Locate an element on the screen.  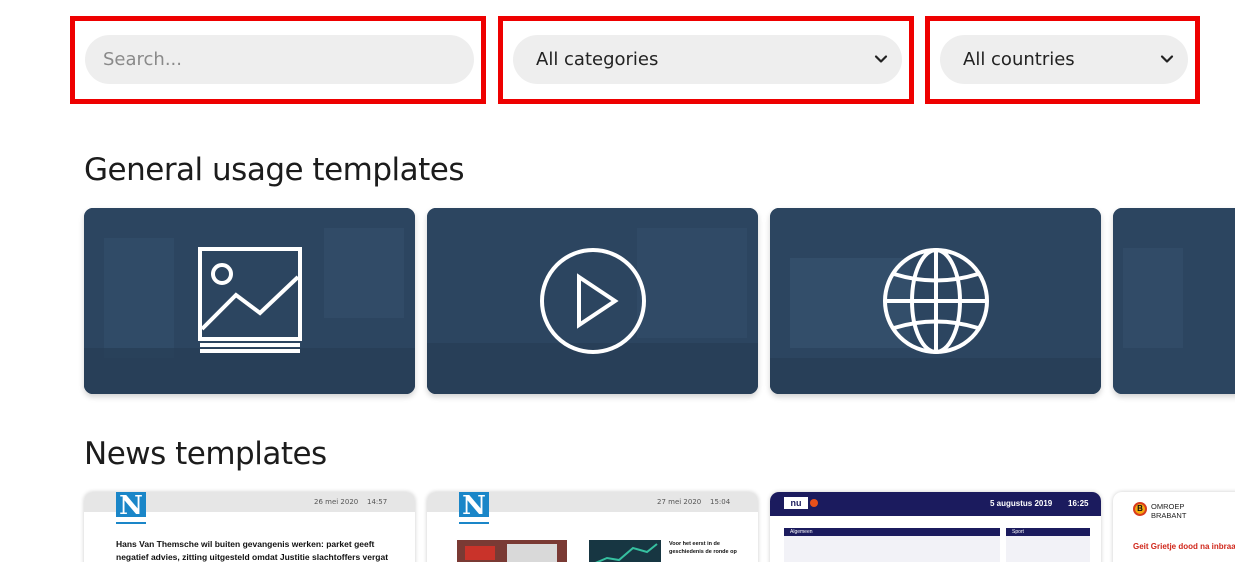
country-highlight-box: All countries is located at coordinates (1062, 60).